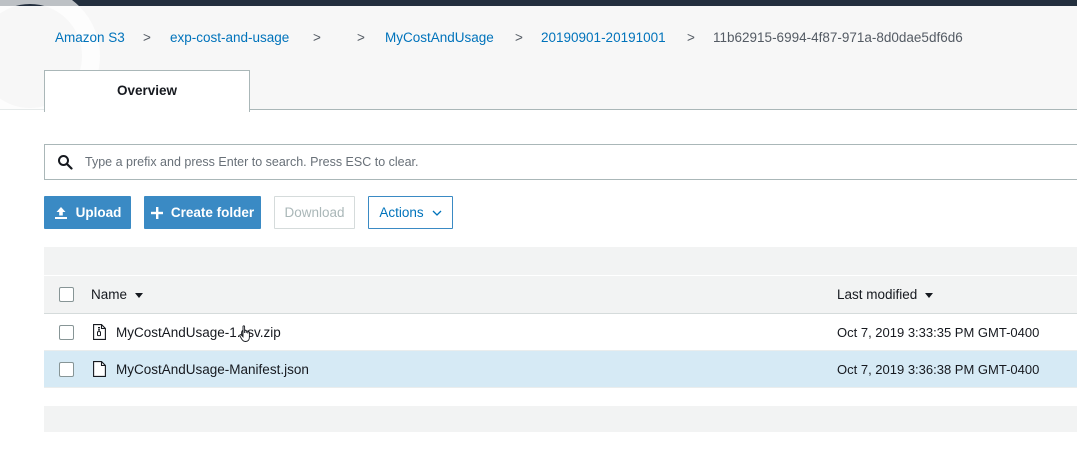 This screenshot has width=1077, height=464. I want to click on table-footer-spacer, so click(560, 419).